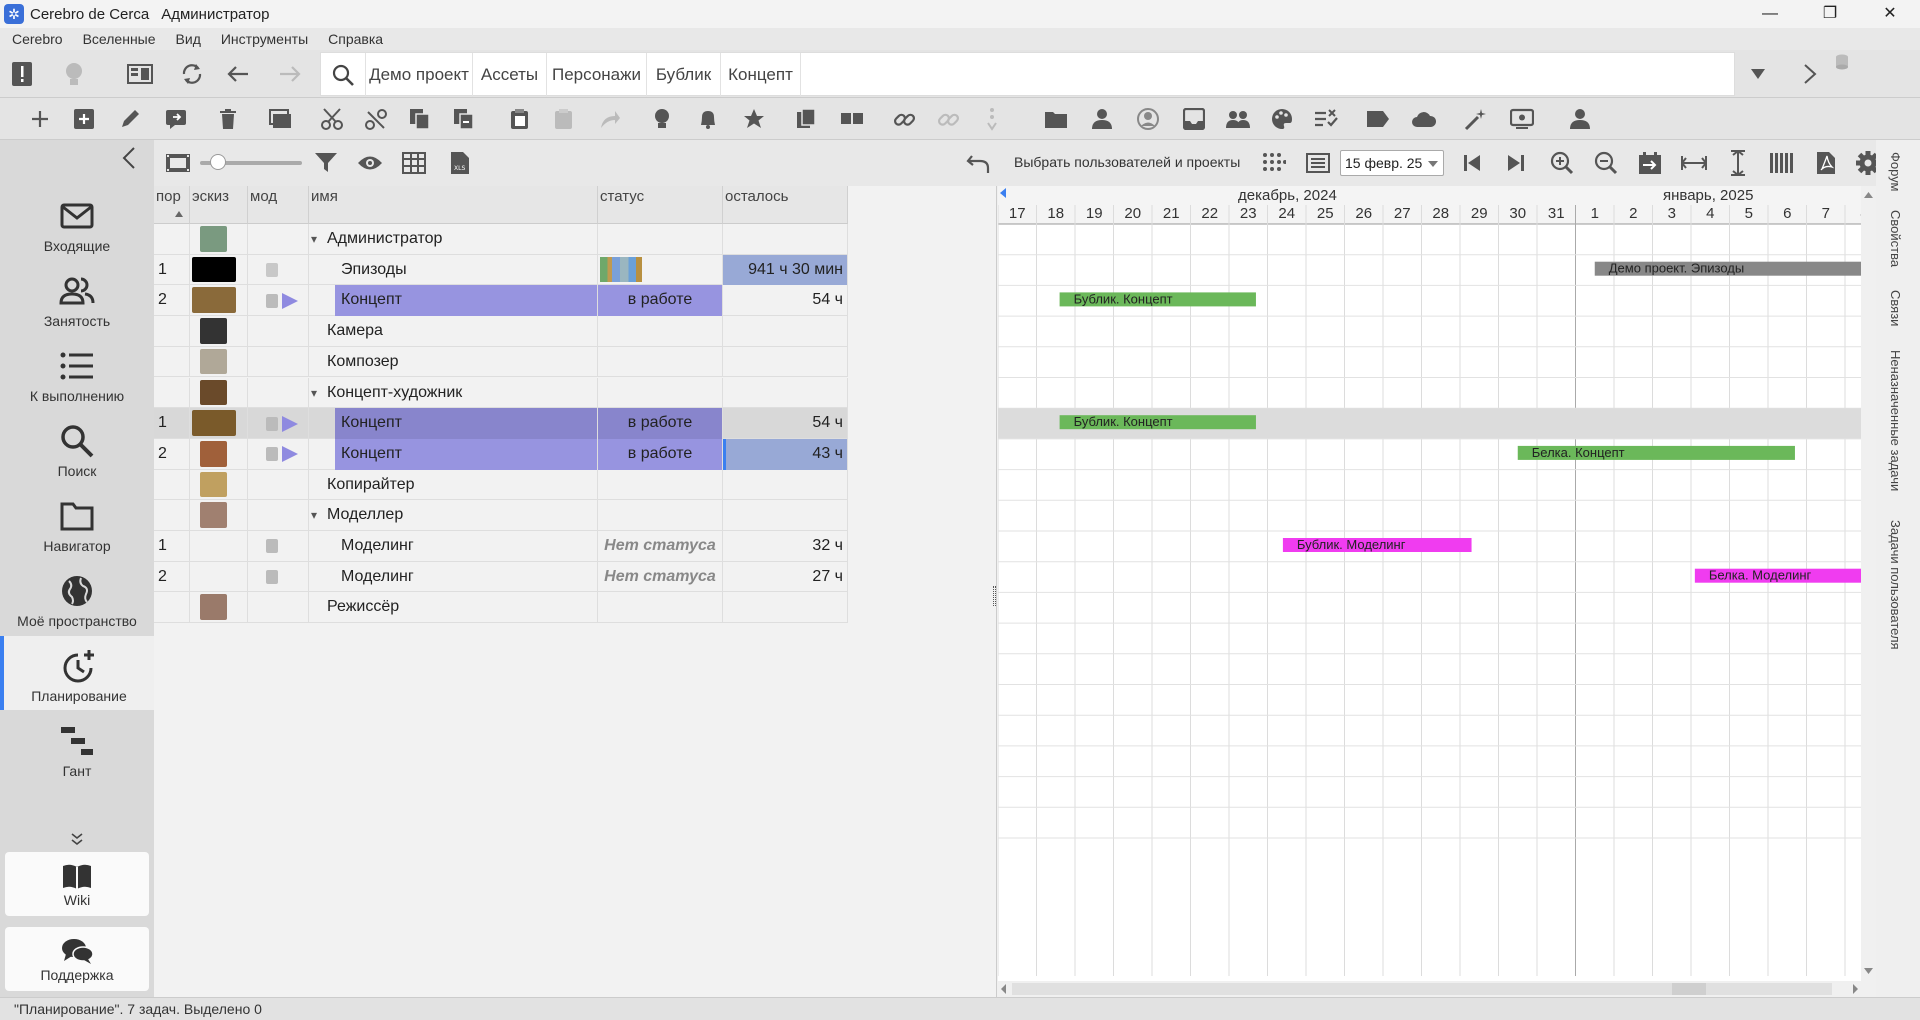 This screenshot has width=1920, height=1020. What do you see at coordinates (172, 205) in the screenshot?
I see `column-header-order: пор` at bounding box center [172, 205].